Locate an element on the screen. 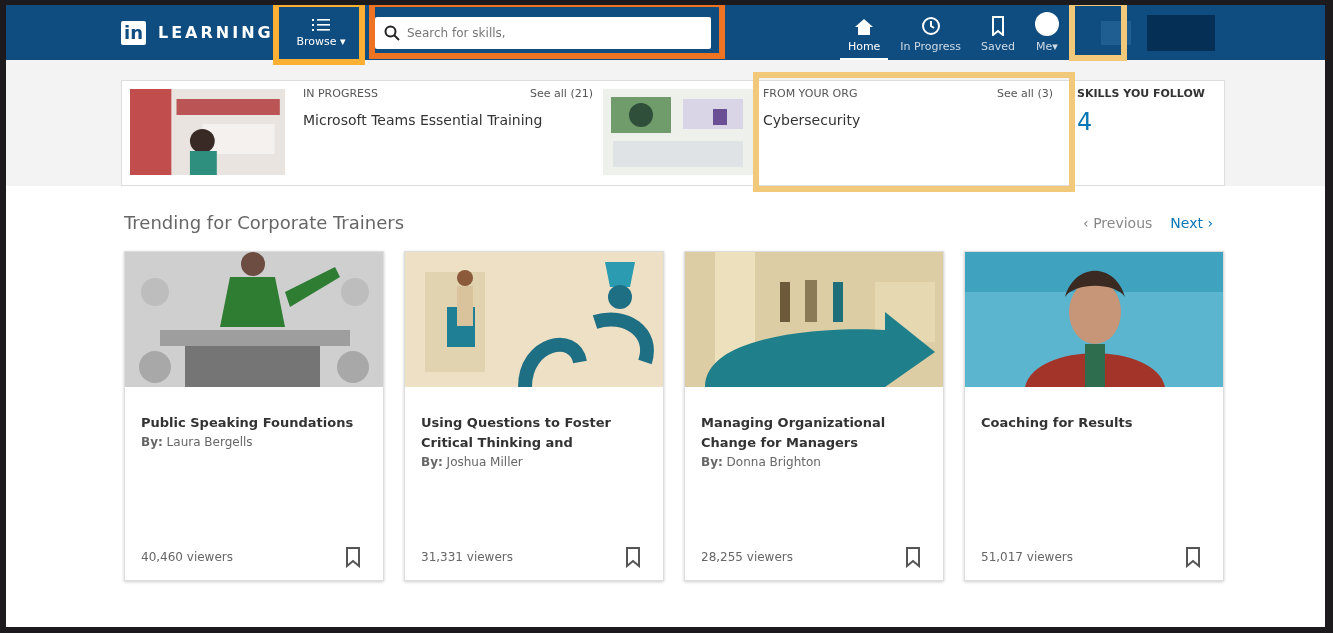  course-title: Coaching for Results is located at coordinates (1094, 423).